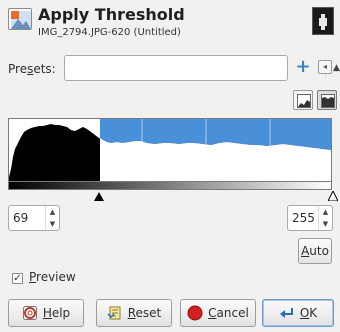  What do you see at coordinates (323, 21) in the screenshot?
I see `image-thumbnail` at bounding box center [323, 21].